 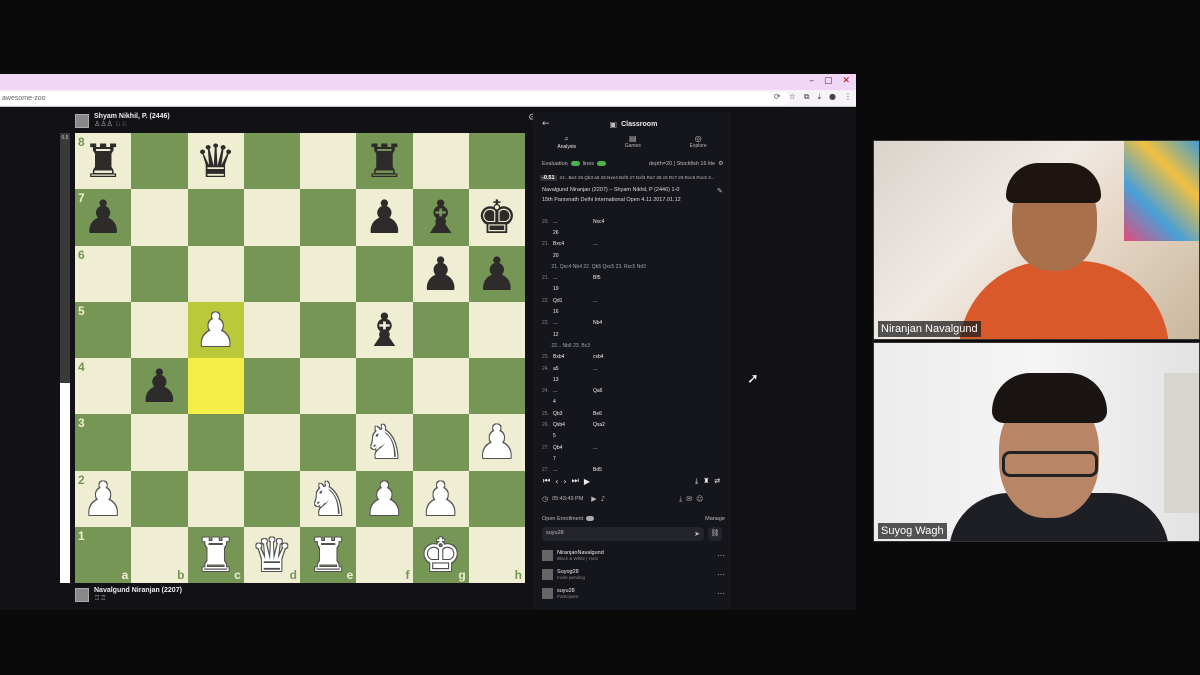 What do you see at coordinates (573, 369) in the screenshot?
I see `white-move: a5` at bounding box center [573, 369].